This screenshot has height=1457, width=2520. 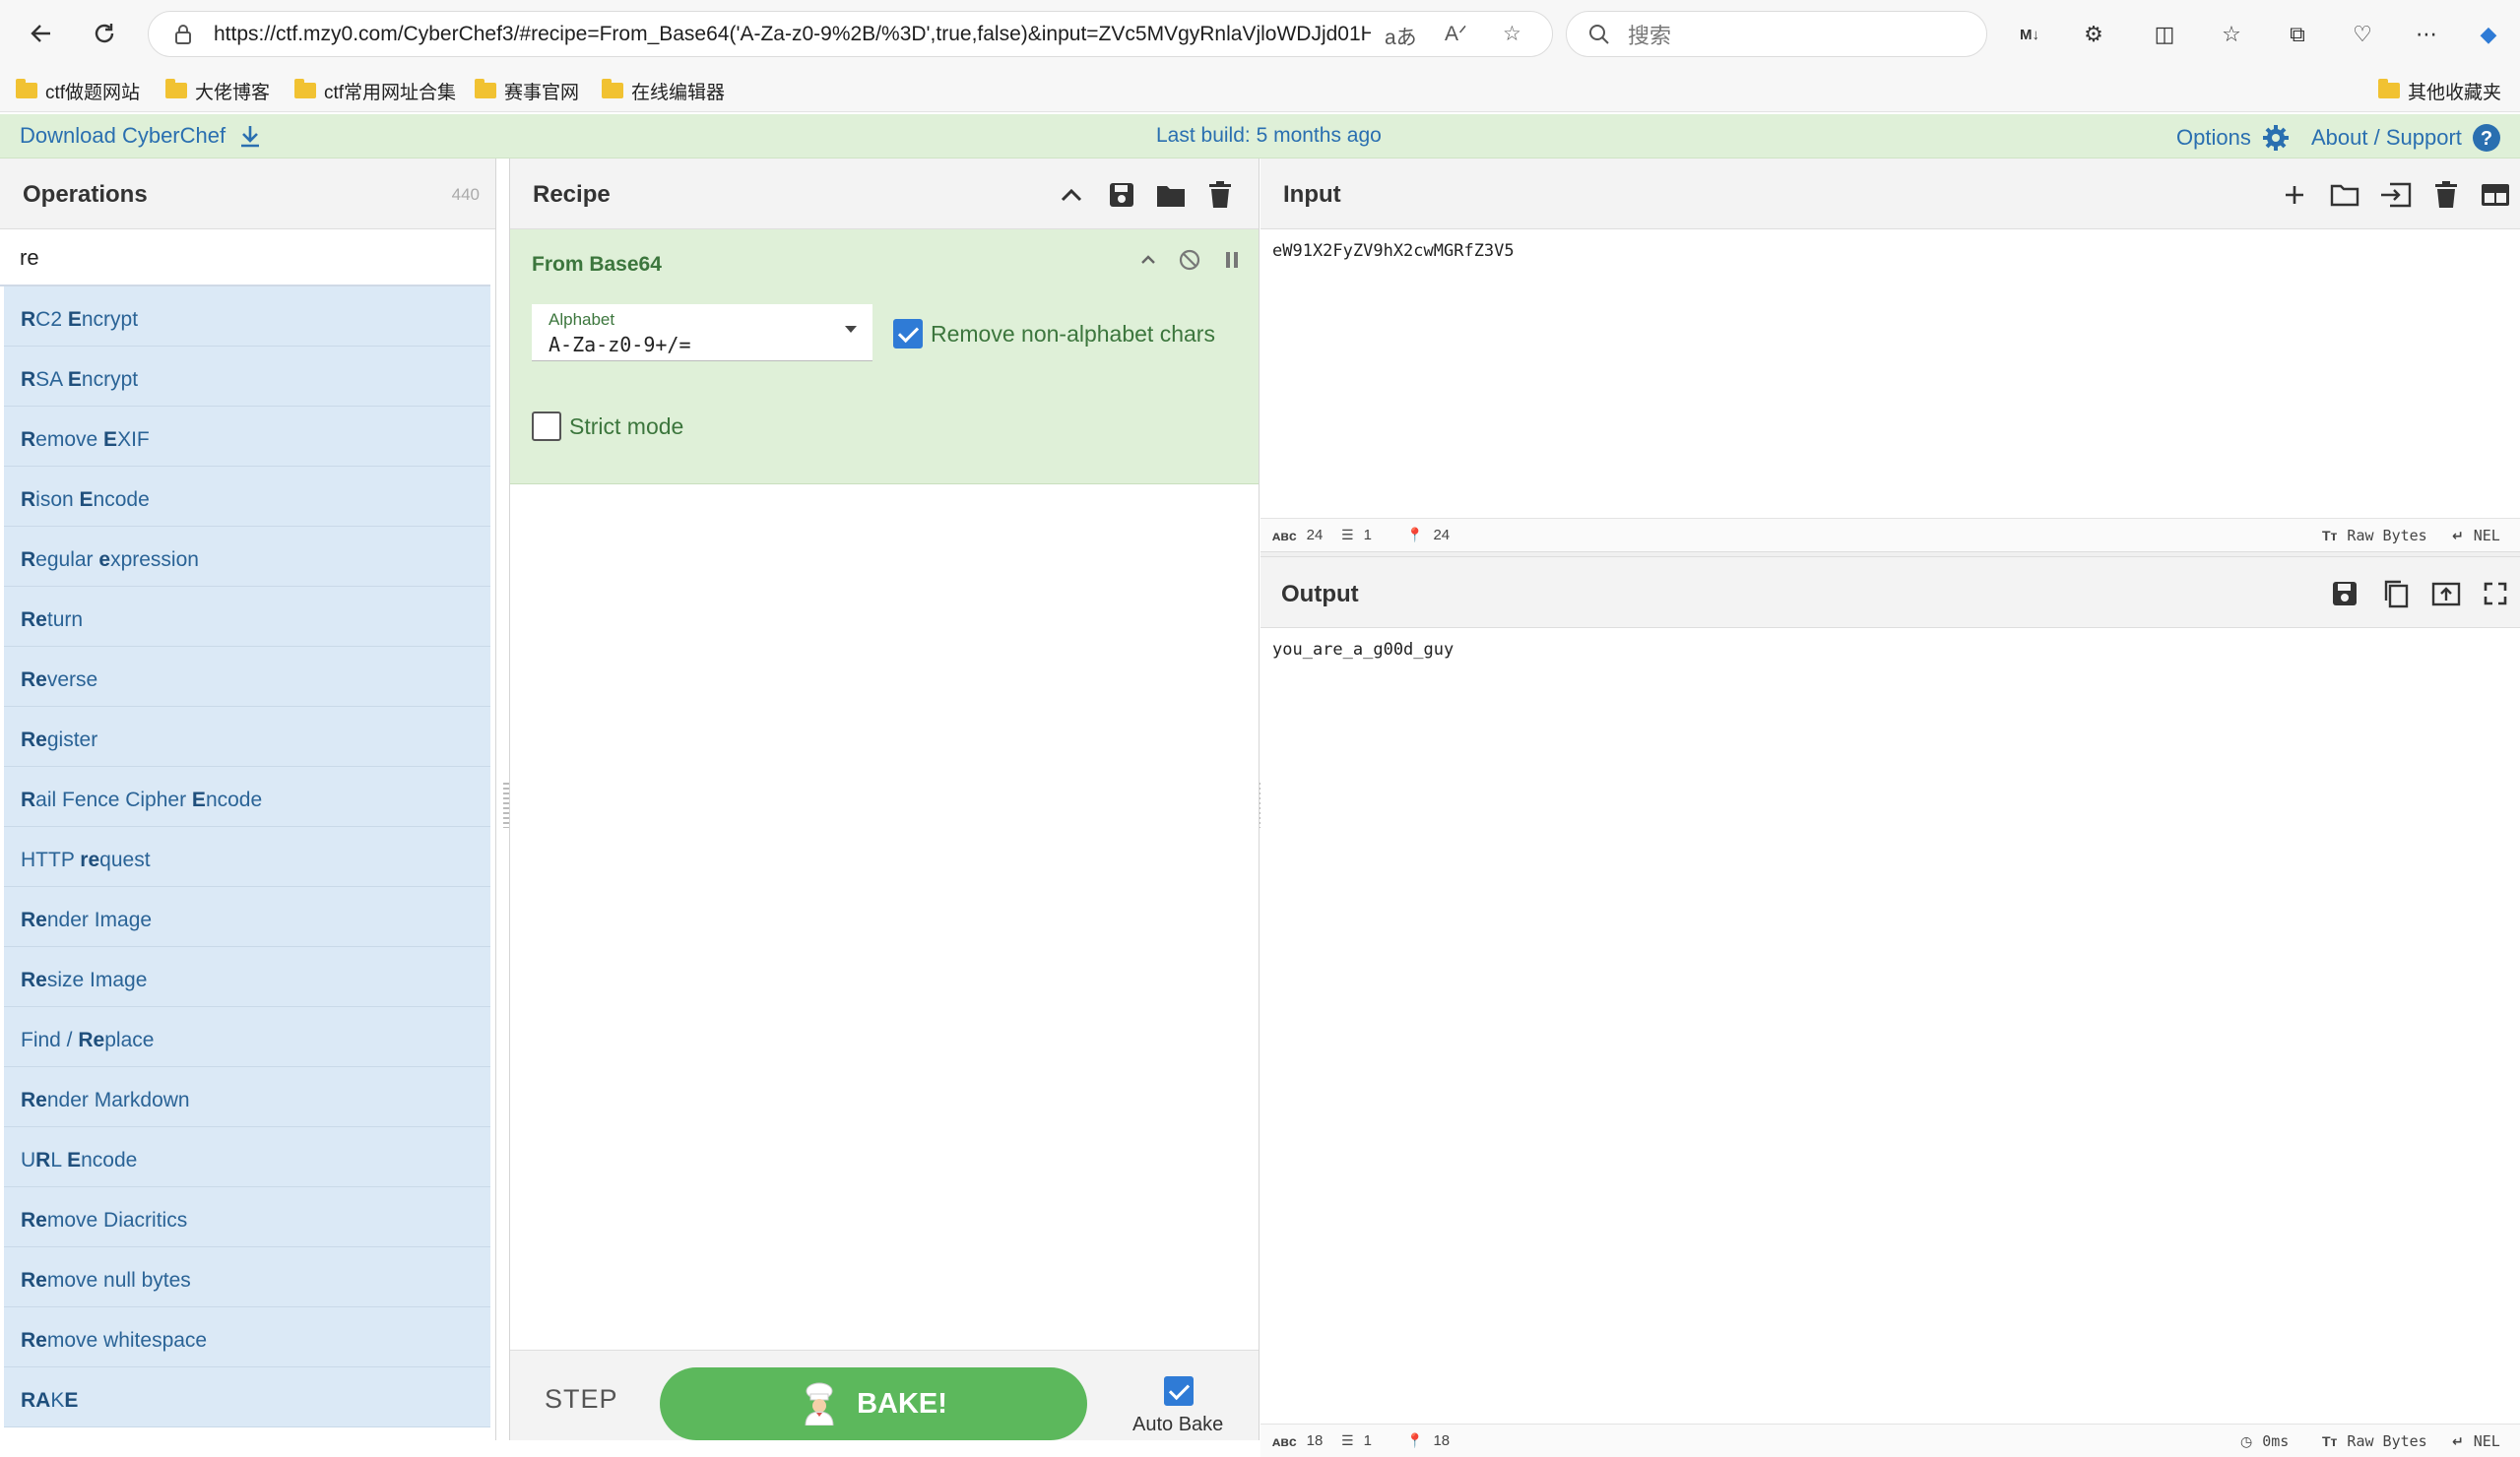 I want to click on output-text: you_are_a_g00d_guy, so click(x=1890, y=644).